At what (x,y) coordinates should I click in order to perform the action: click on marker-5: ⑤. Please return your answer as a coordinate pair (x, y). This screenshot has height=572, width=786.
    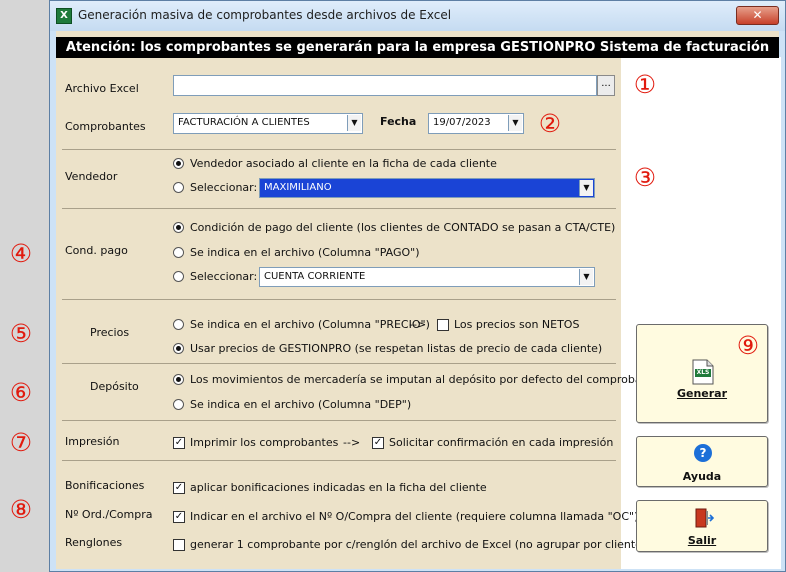
    Looking at the image, I should click on (21, 333).